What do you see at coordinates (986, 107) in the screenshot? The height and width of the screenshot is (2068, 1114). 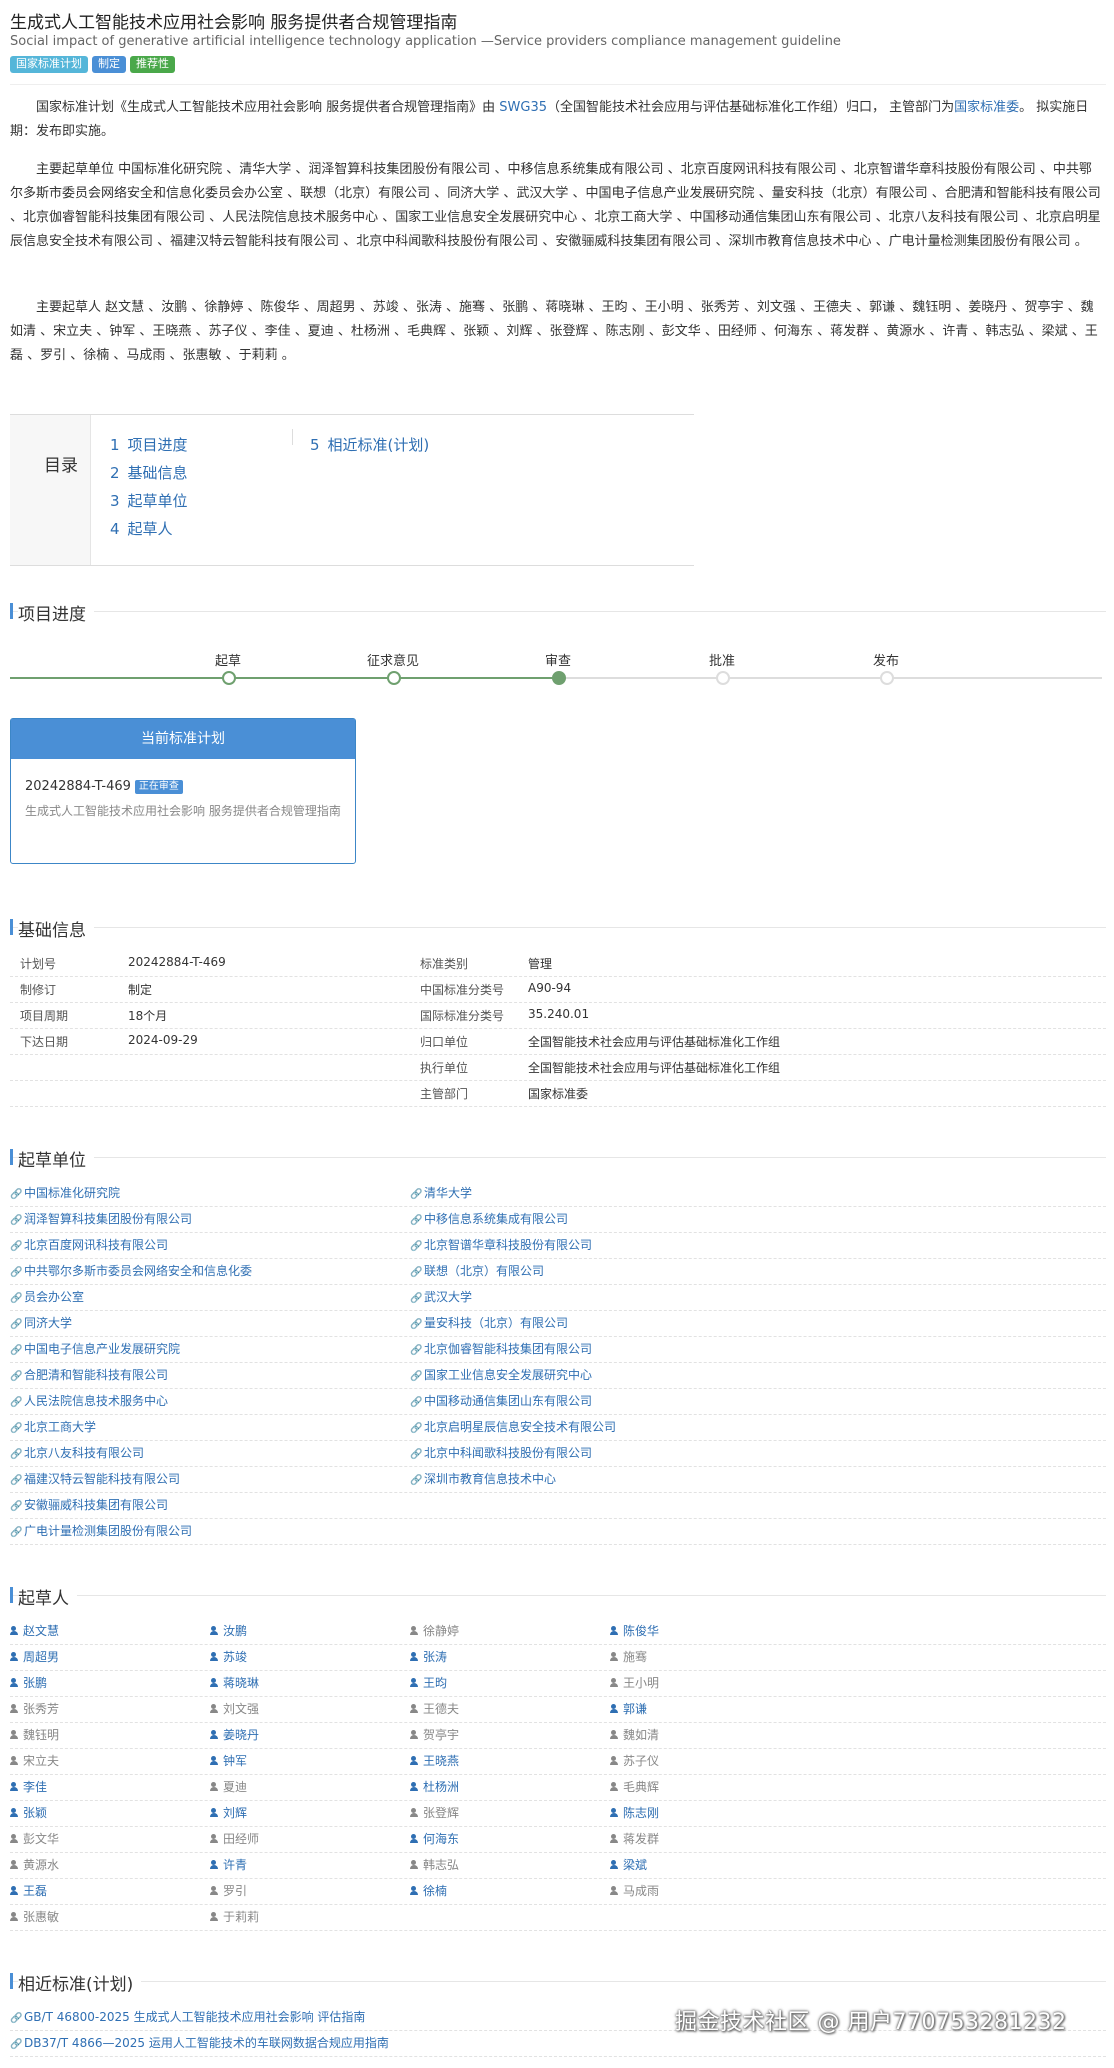 I see `authority-link: 国家标准委` at bounding box center [986, 107].